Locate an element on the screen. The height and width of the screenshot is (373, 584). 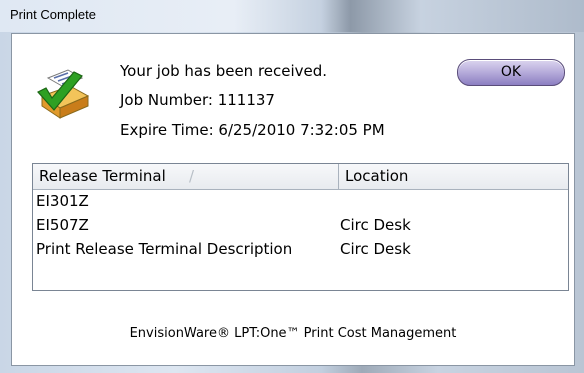
window-title: Print Complete is located at coordinates (53, 14).